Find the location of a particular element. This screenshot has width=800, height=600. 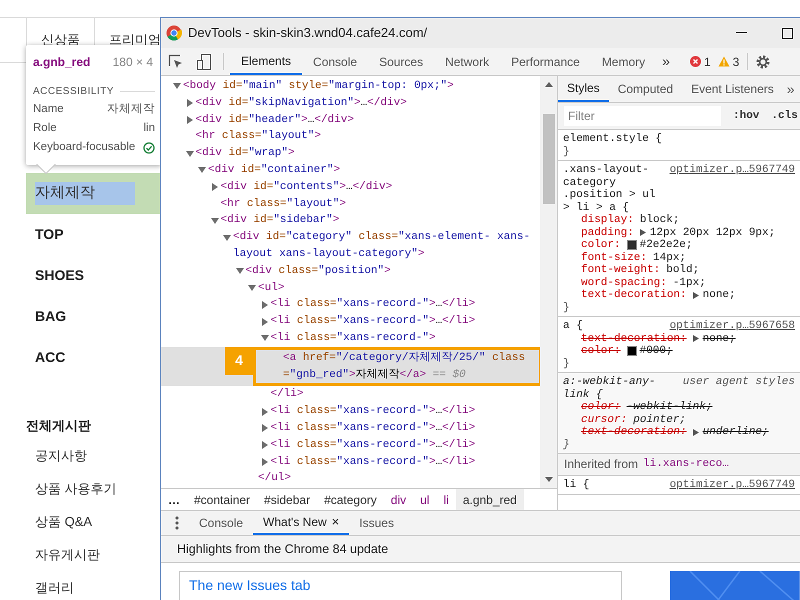

dom-node-line: <div id="skipNavigation">…</div> is located at coordinates (303, 103).